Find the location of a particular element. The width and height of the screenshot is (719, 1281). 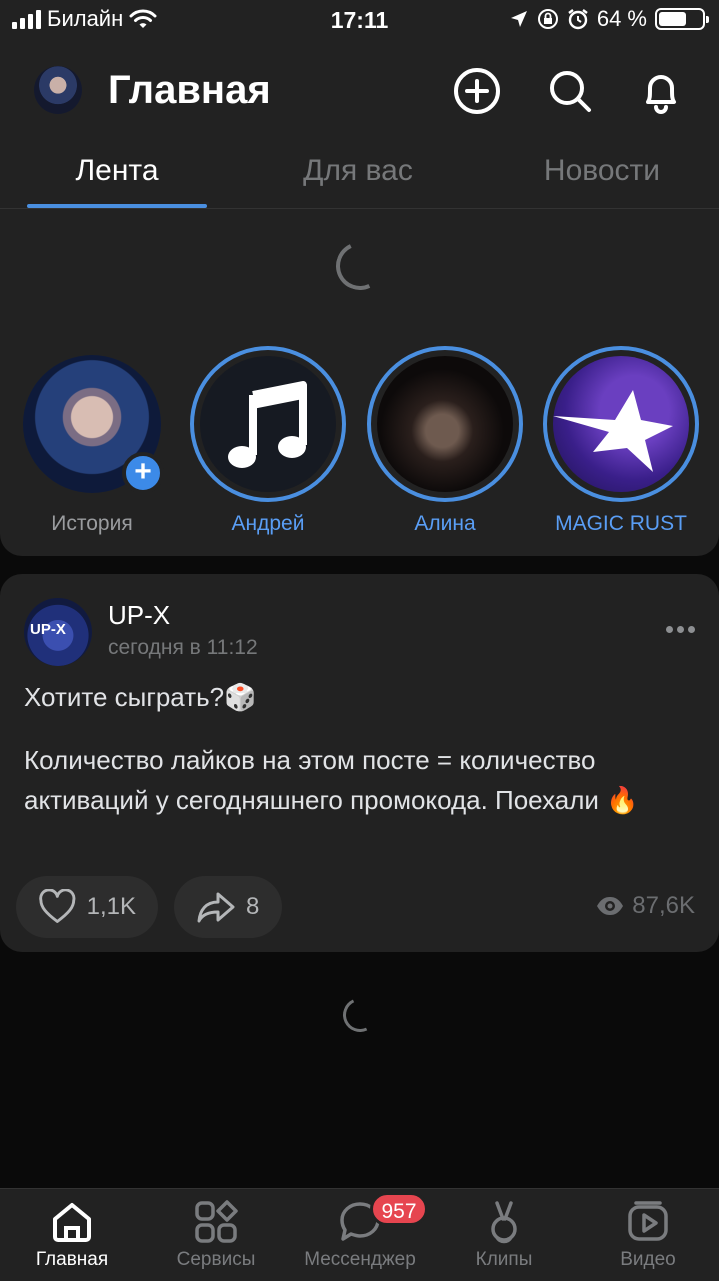

story-alina: Алина is located at coordinates (445, 441).